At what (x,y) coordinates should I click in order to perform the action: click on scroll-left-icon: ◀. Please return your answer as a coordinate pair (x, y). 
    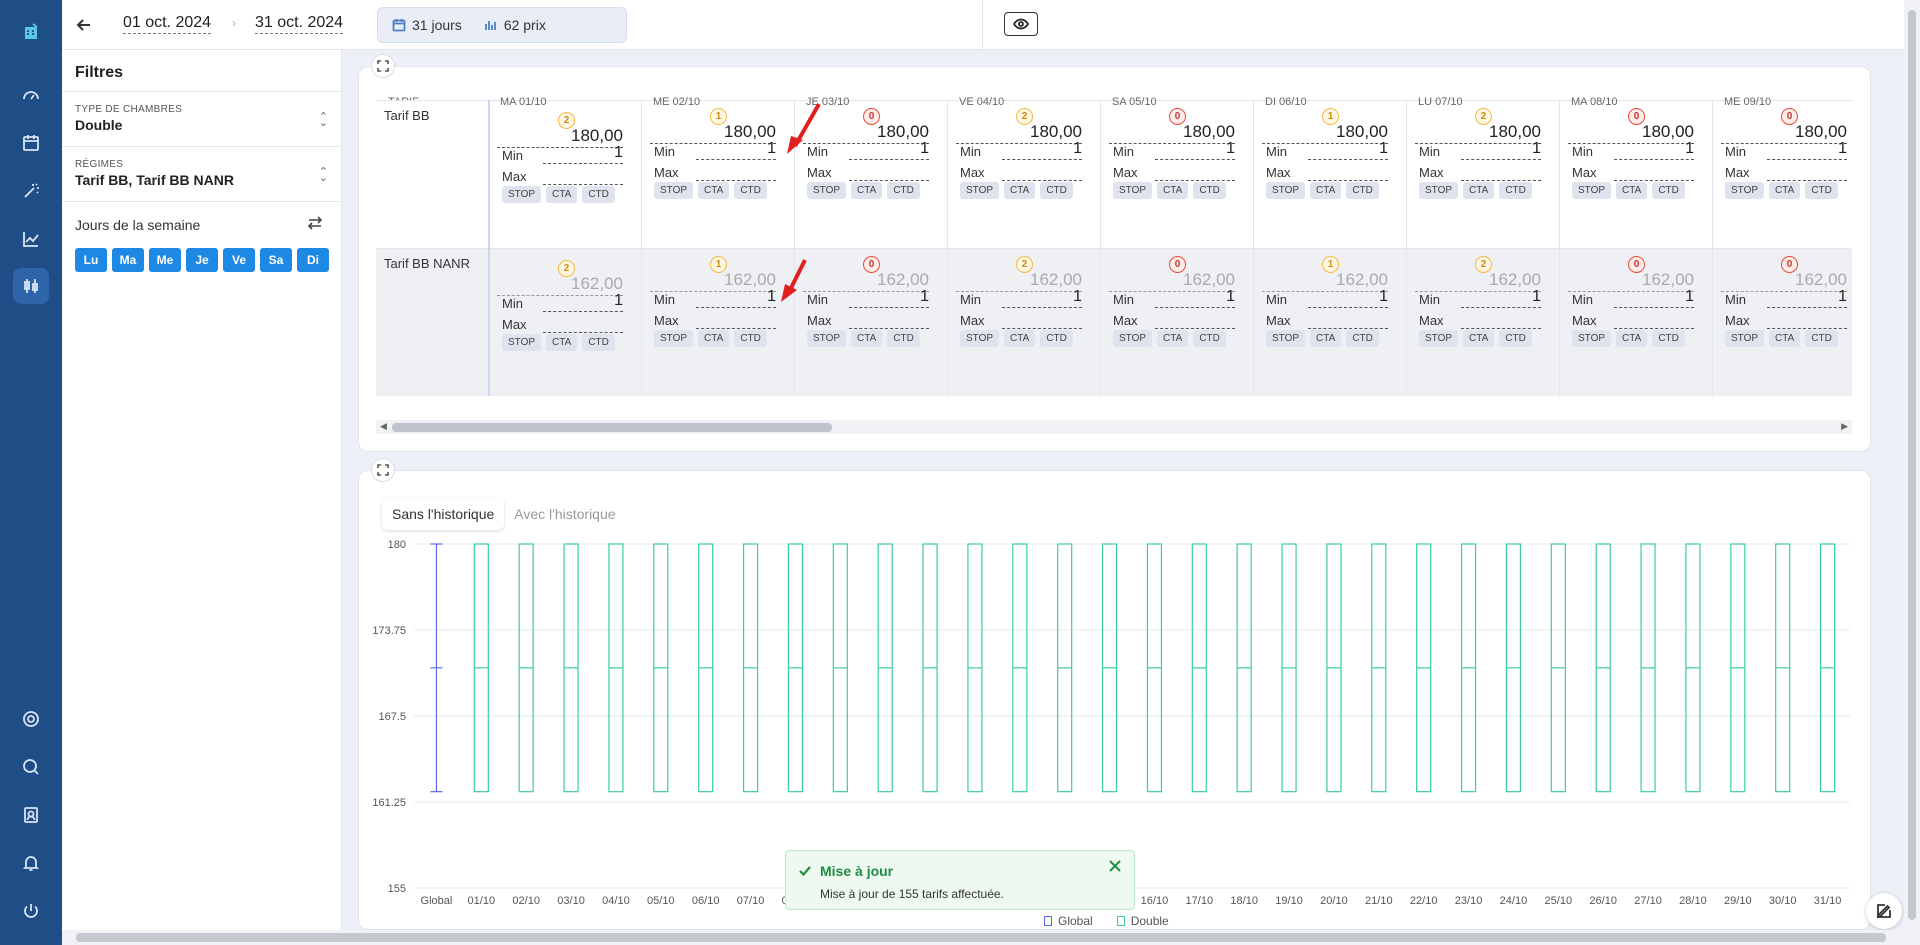
    Looking at the image, I should click on (383, 426).